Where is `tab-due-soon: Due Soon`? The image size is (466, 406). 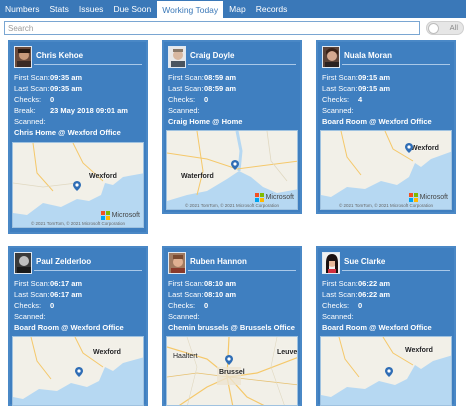
tab-due-soon: Due Soon is located at coordinates (132, 9).